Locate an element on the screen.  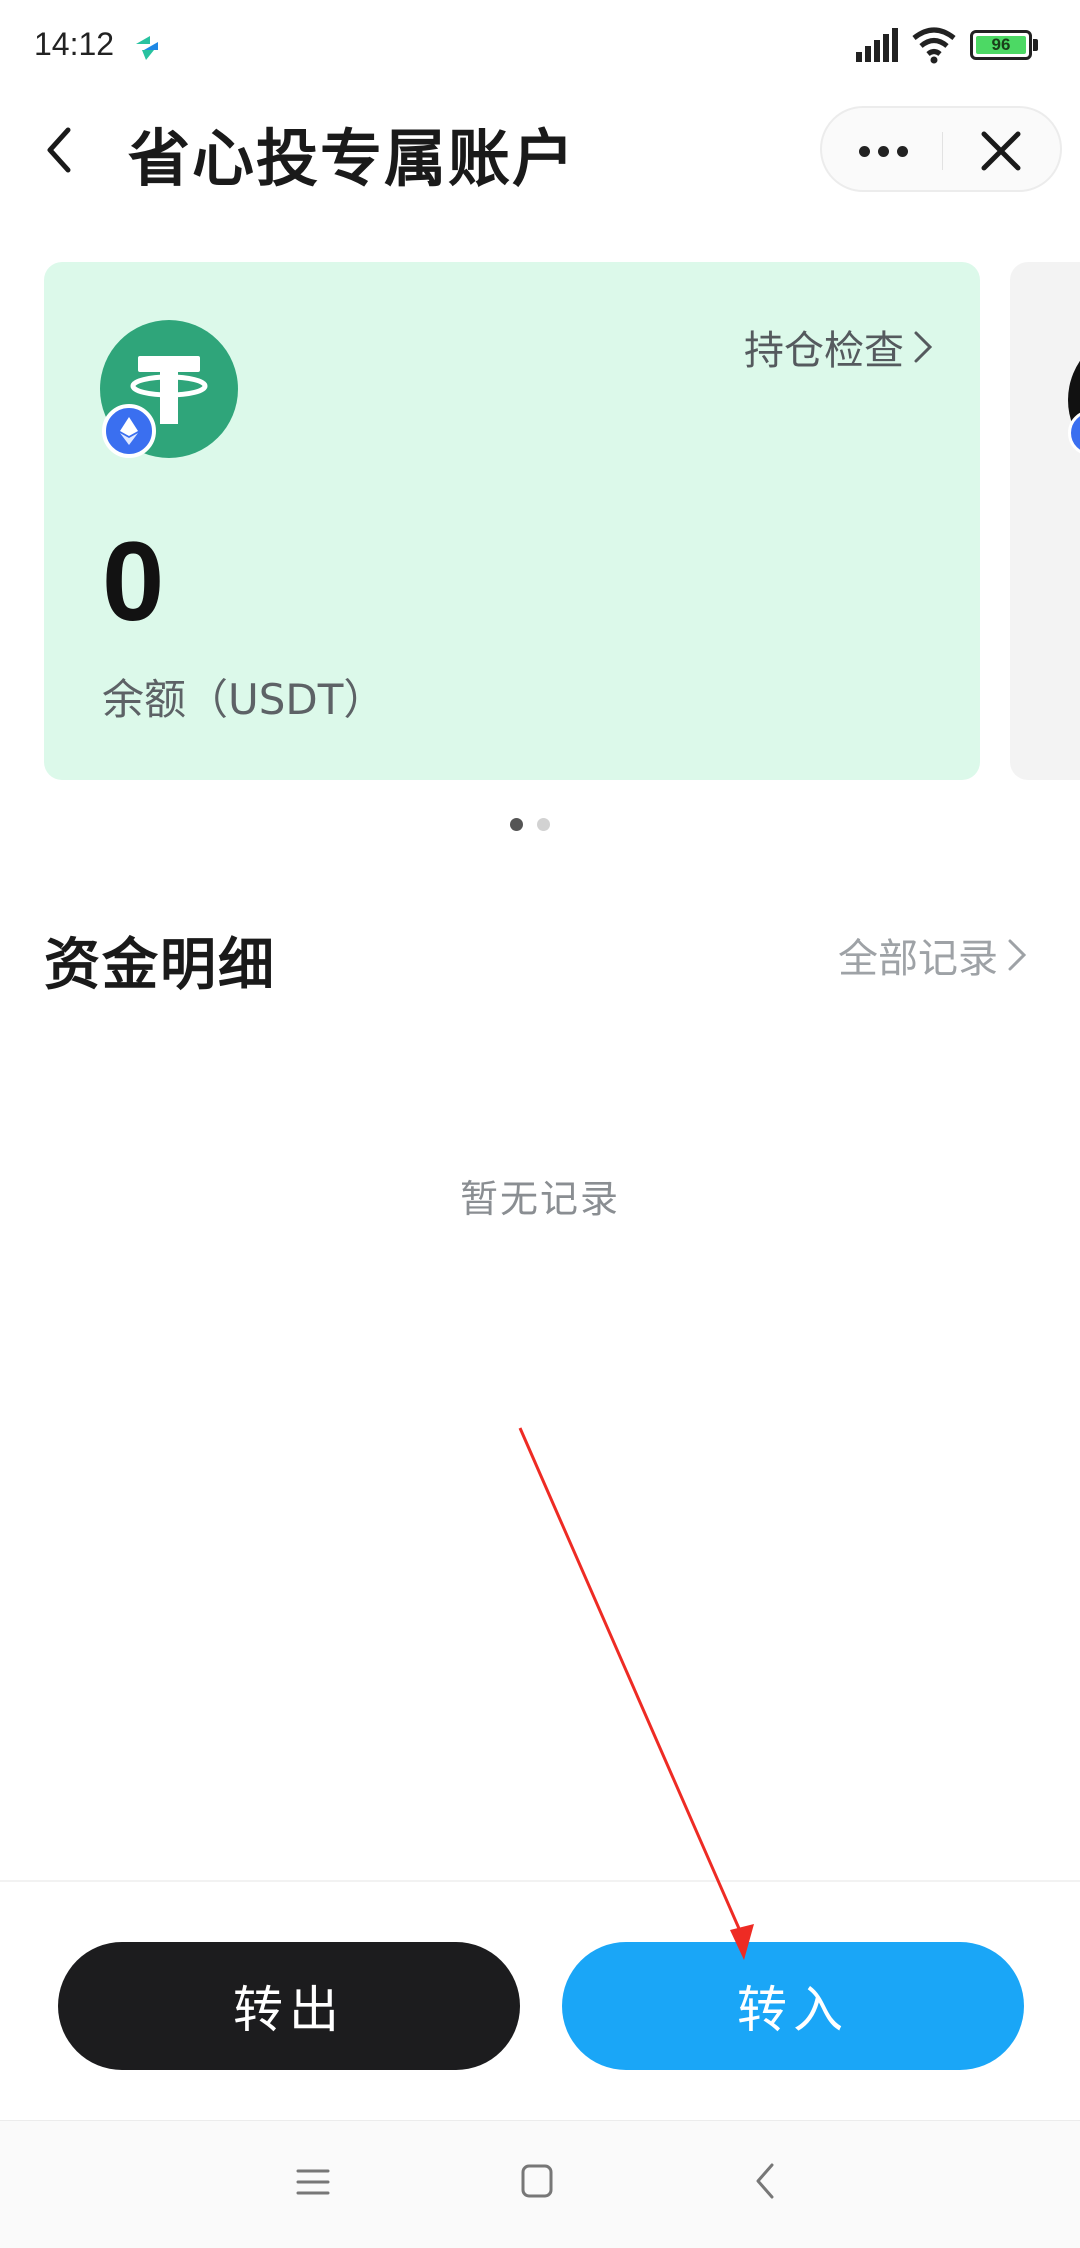
transfer-out-button: 转出 is located at coordinates (289, 2006).